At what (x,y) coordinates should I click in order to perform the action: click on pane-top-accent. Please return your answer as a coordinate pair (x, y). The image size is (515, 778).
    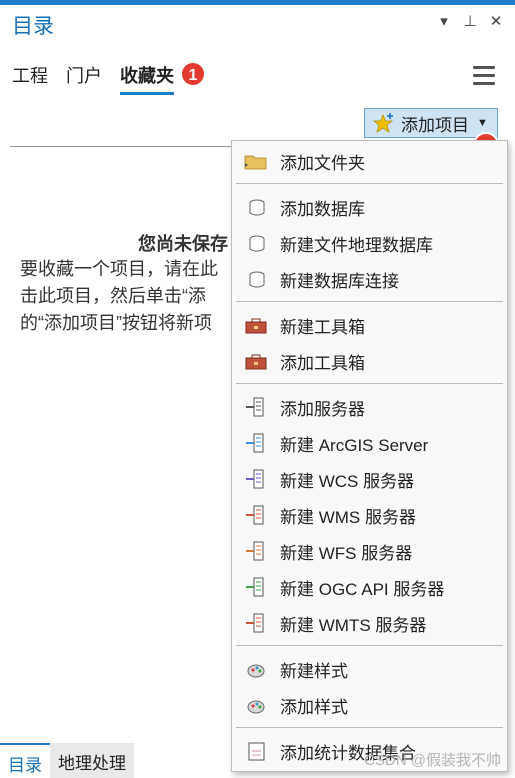
    Looking at the image, I should click on (257, 2).